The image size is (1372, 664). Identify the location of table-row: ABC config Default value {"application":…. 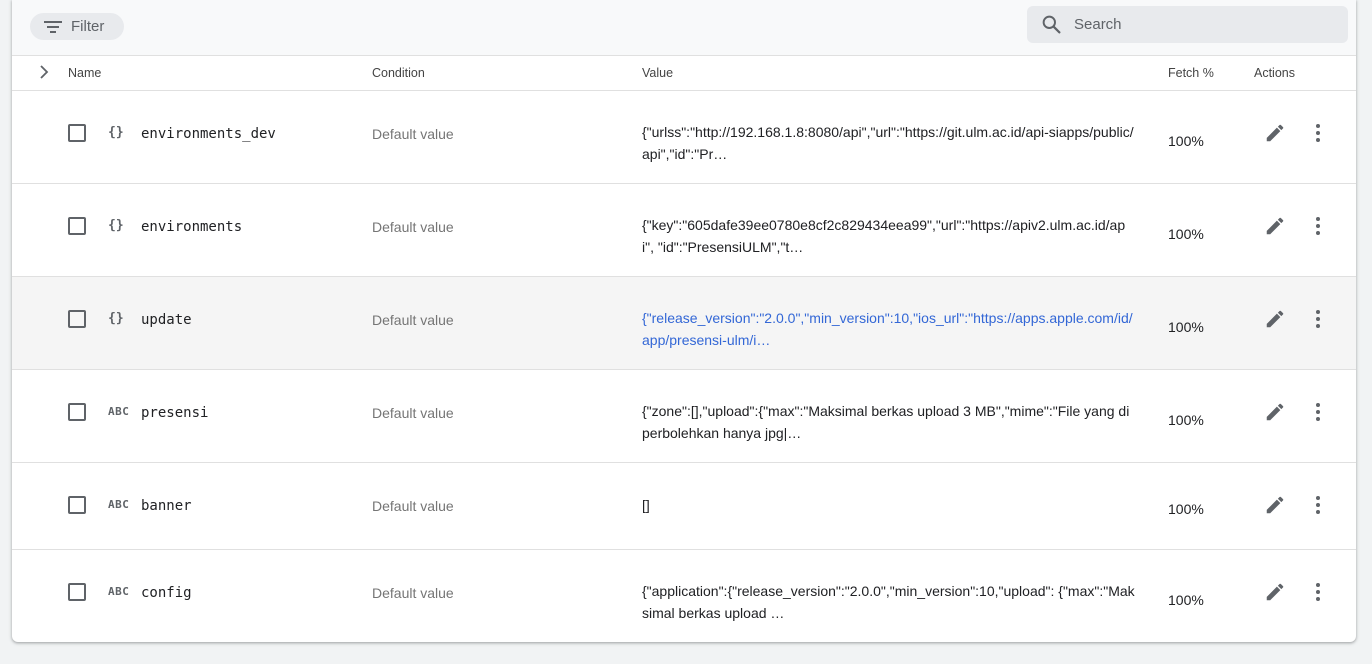
(684, 596).